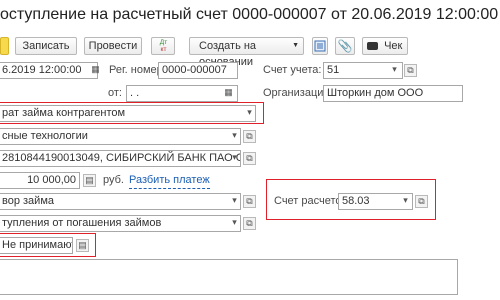  What do you see at coordinates (113, 180) in the screenshot?
I see `currency-label: руб.` at bounding box center [113, 180].